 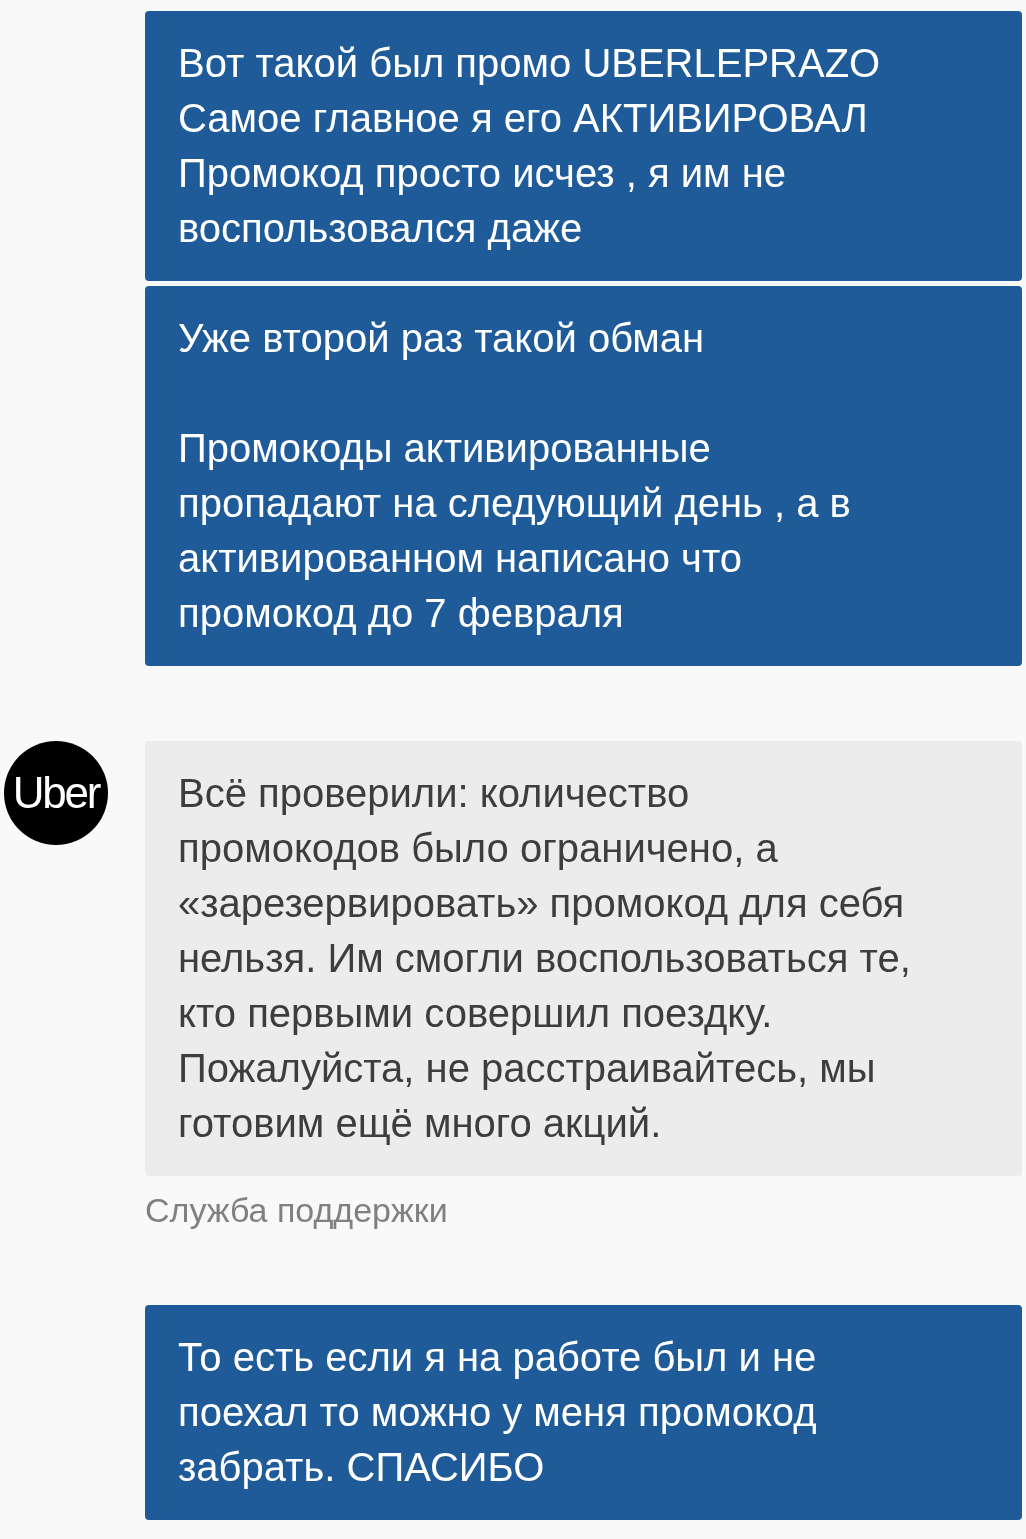 I want to click on sender-label: Служба поддержки, so click(x=296, y=1210).